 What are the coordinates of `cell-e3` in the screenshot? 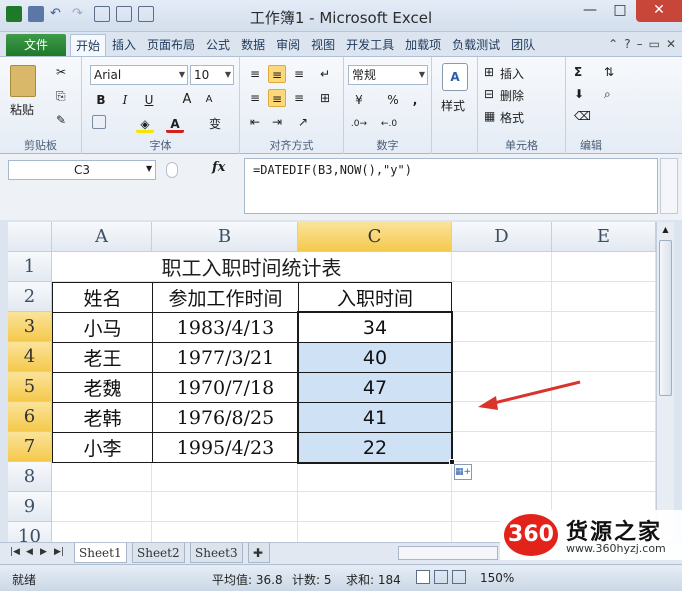 It's located at (604, 327).